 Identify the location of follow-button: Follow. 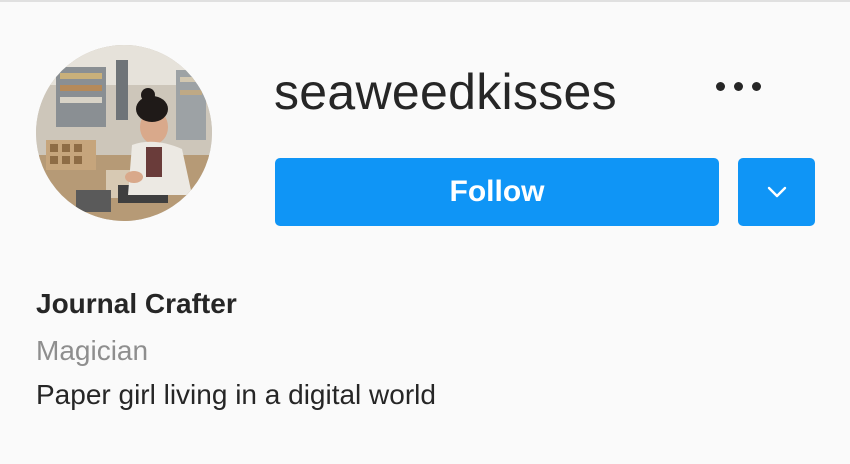
(497, 192).